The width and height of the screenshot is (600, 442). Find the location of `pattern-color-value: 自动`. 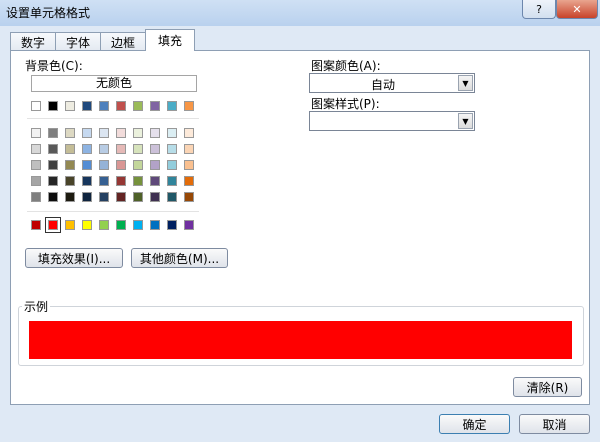

pattern-color-value: 自动 is located at coordinates (382, 85).